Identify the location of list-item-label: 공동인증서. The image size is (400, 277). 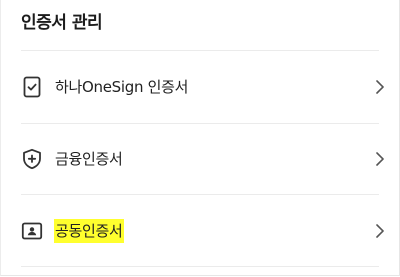
(89, 231).